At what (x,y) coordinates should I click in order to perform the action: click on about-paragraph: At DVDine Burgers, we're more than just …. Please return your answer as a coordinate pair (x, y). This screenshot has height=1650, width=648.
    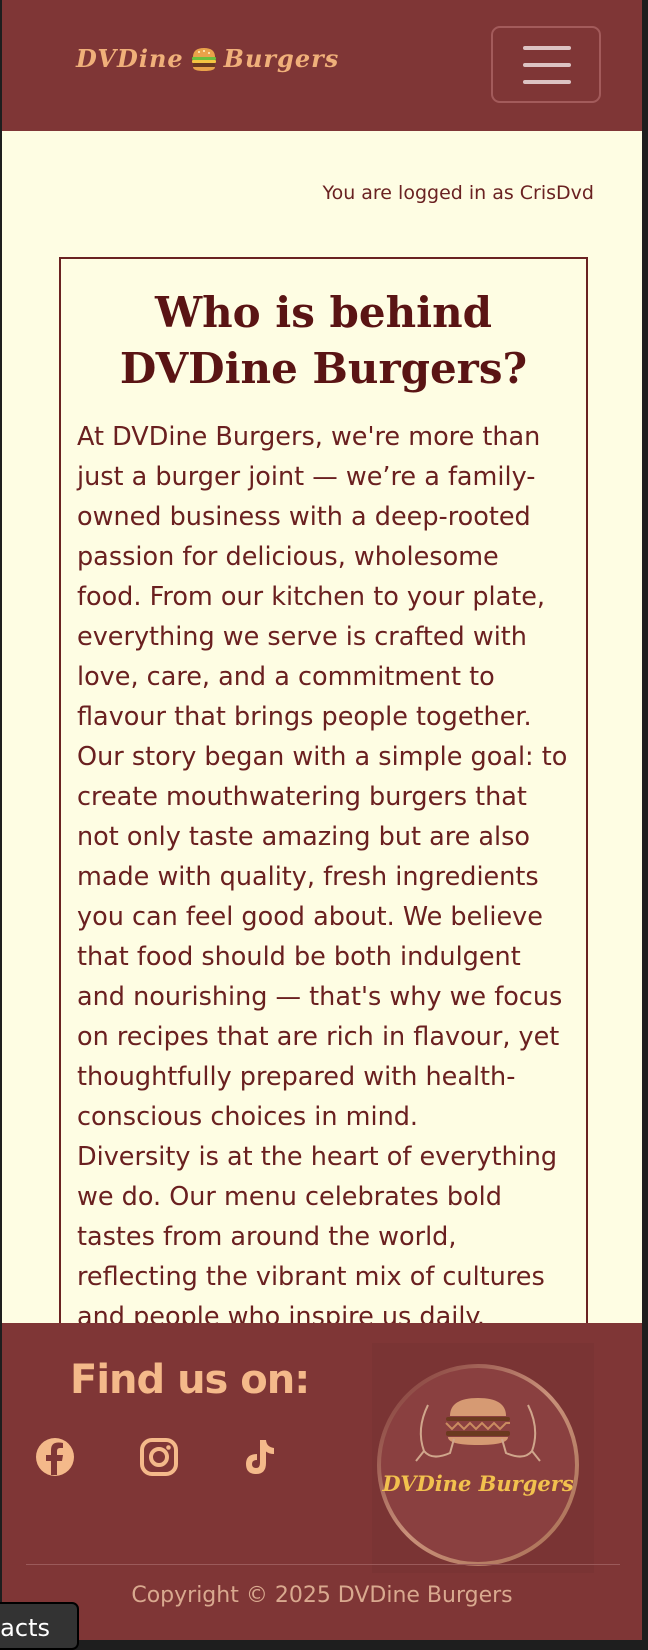
    Looking at the image, I should click on (311, 577).